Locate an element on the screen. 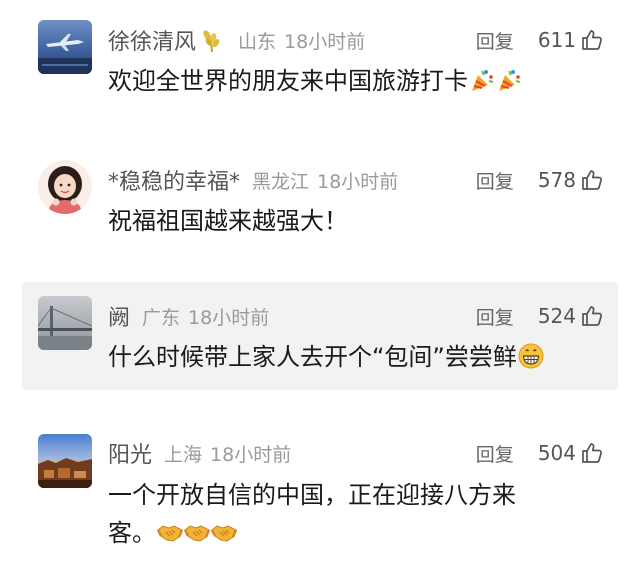 The width and height of the screenshot is (640, 564). username: 徐徐清风 is located at coordinates (152, 40).